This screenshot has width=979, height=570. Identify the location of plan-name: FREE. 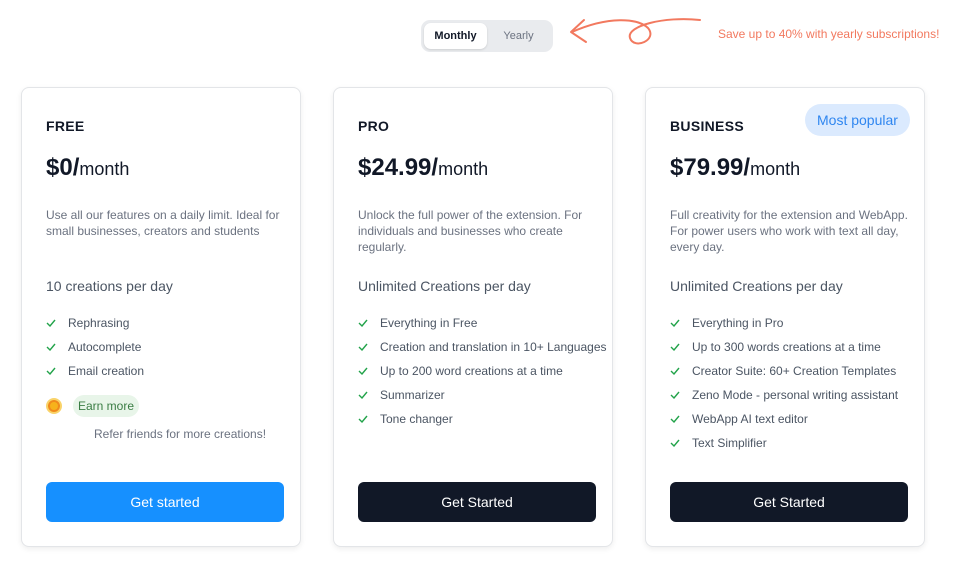
(65, 126).